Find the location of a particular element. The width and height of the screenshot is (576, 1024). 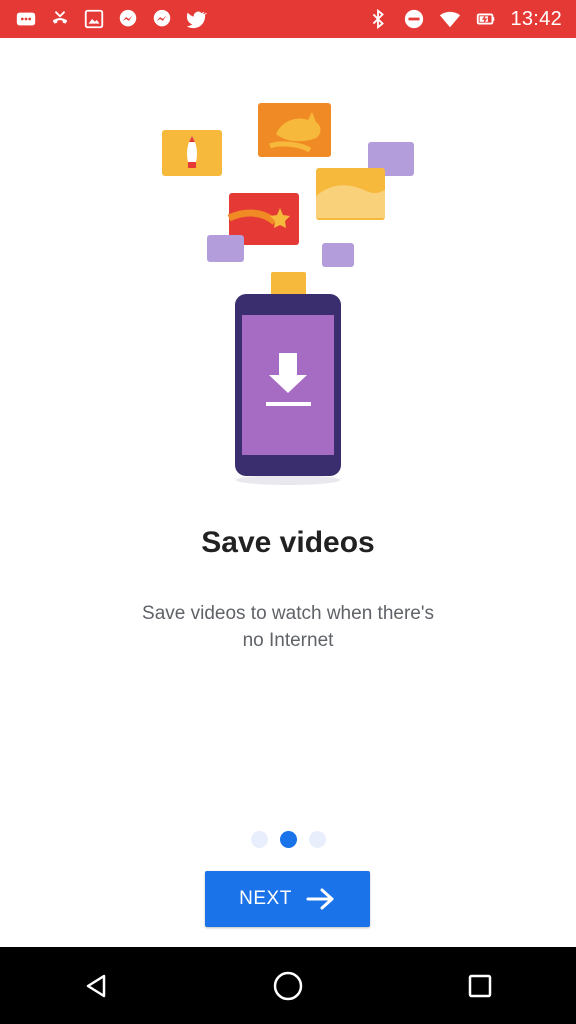

do-not-disturb-icon is located at coordinates (414, 19).